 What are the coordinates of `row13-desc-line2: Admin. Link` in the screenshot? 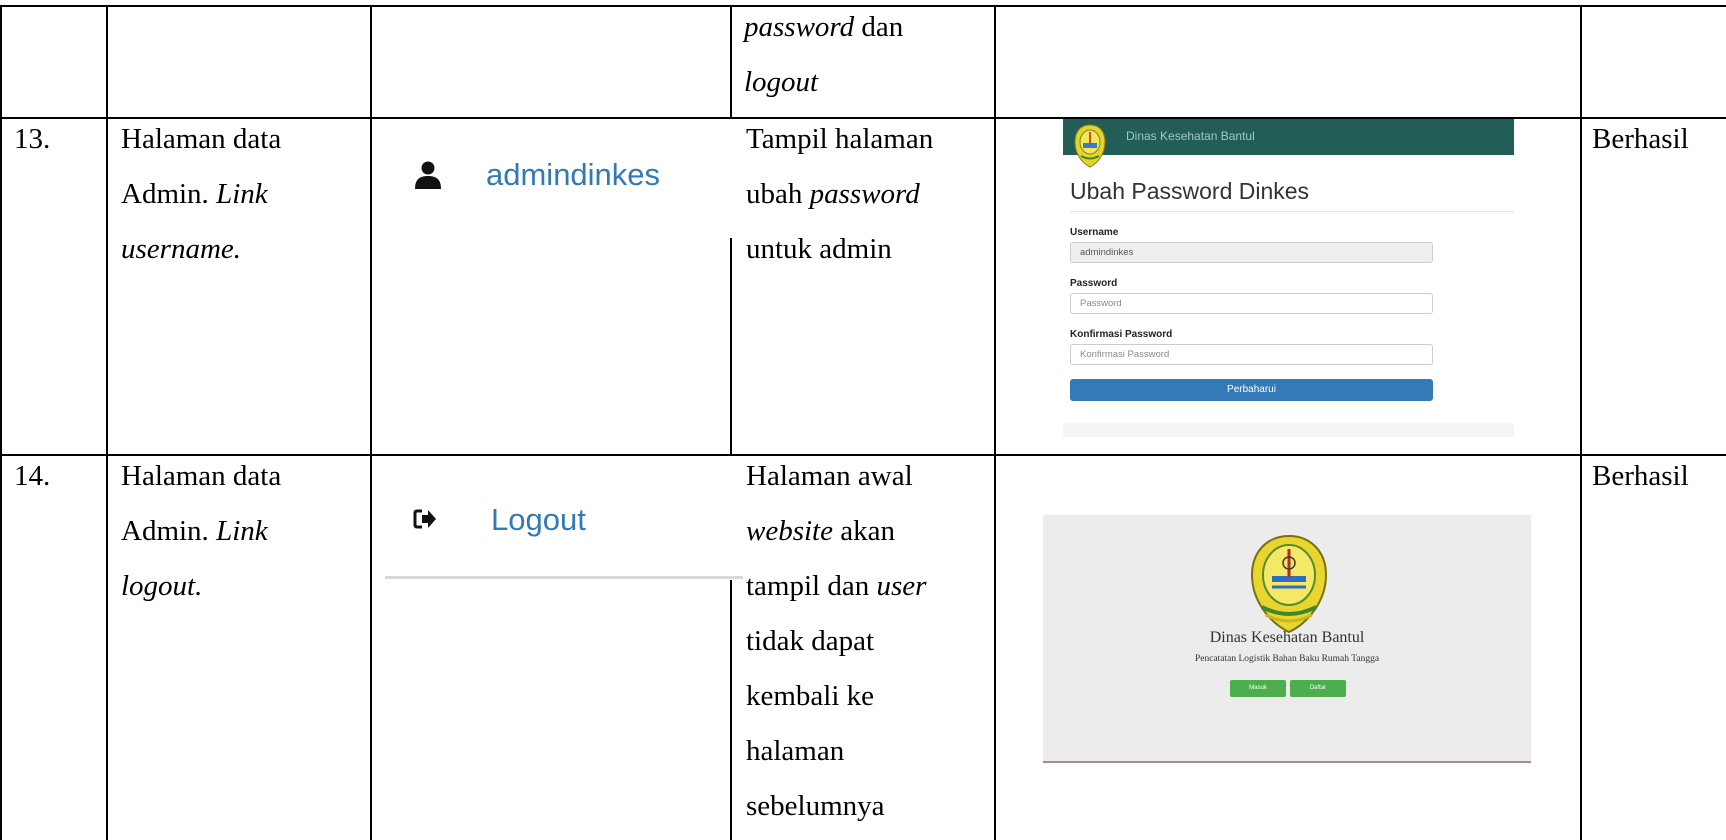 It's located at (194, 194).